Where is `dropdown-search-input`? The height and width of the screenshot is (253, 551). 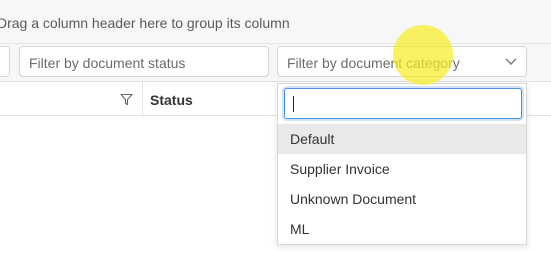 dropdown-search-input is located at coordinates (403, 103).